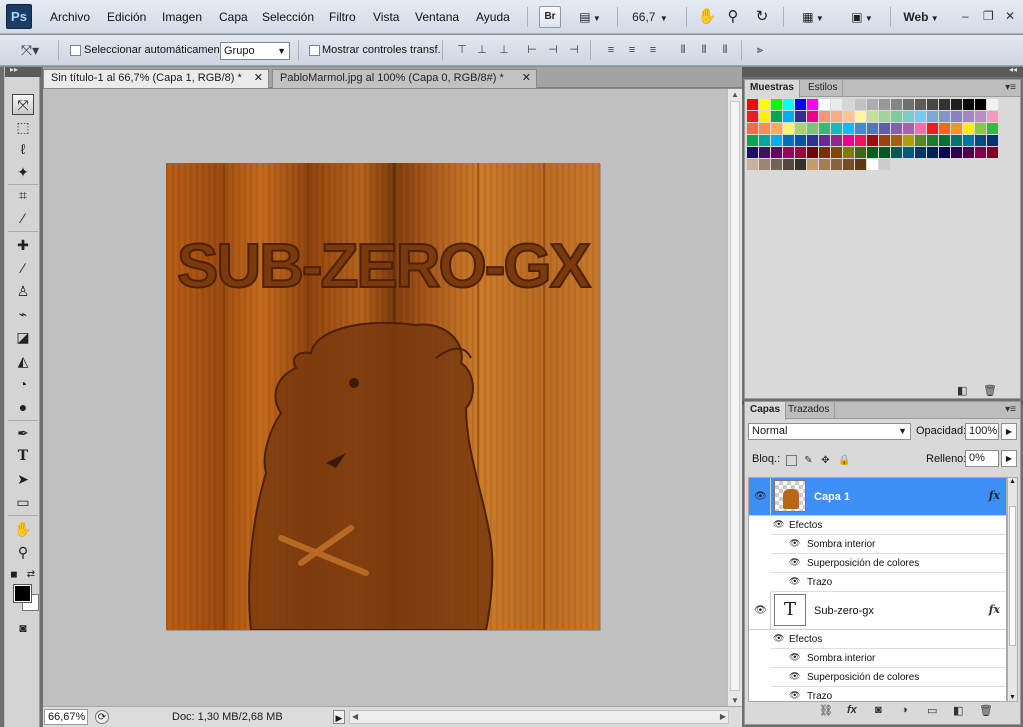 The height and width of the screenshot is (727, 1023). Describe the element at coordinates (1013, 69) in the screenshot. I see `collapse-icon: ◂◂` at that location.